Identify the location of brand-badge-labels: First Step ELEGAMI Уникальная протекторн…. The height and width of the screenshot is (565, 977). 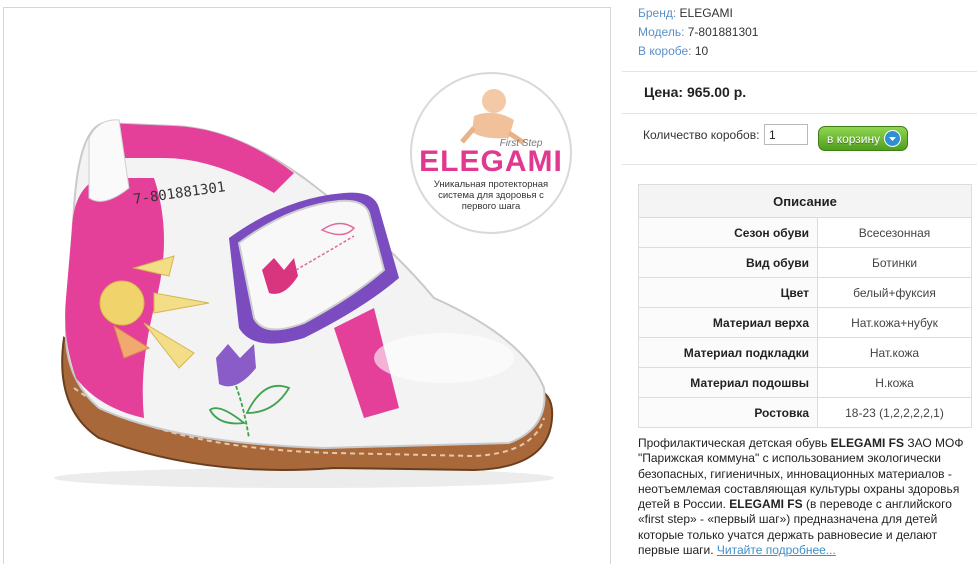
(491, 175).